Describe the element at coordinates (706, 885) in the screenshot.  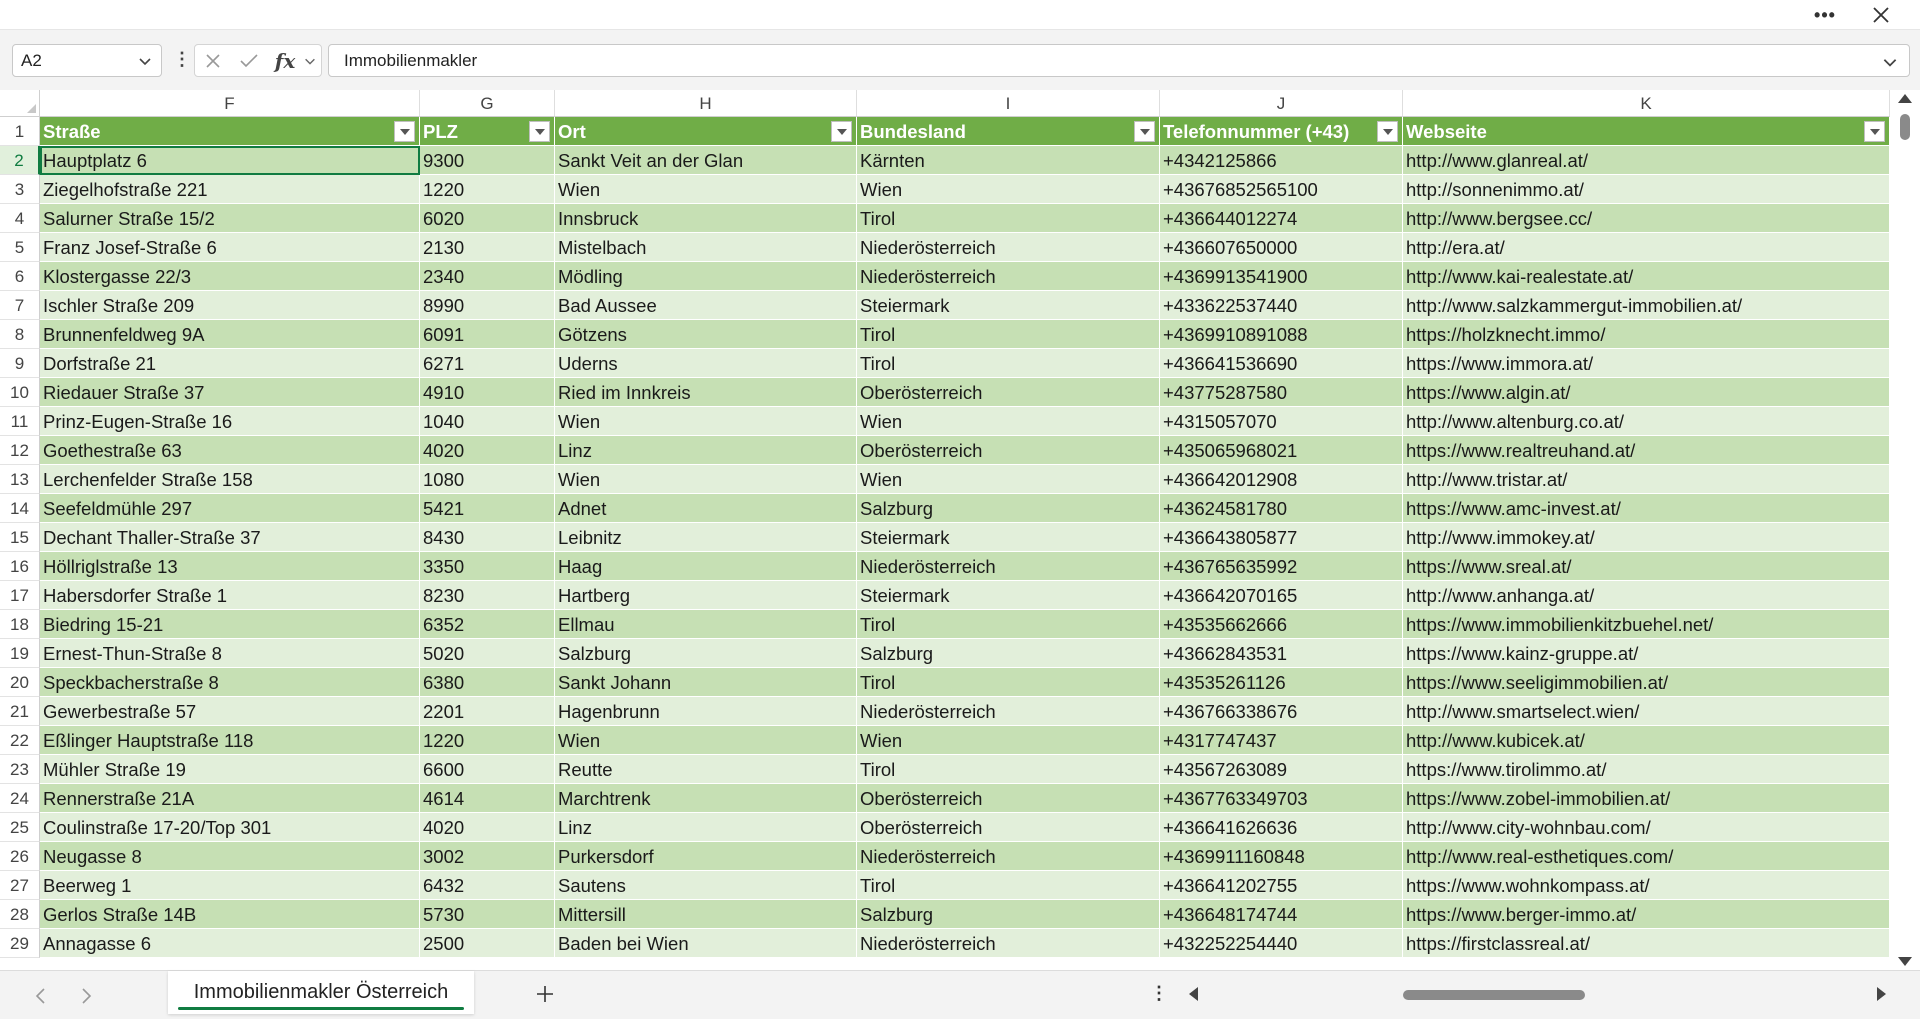
I see `cell-ort: Sautens` at that location.